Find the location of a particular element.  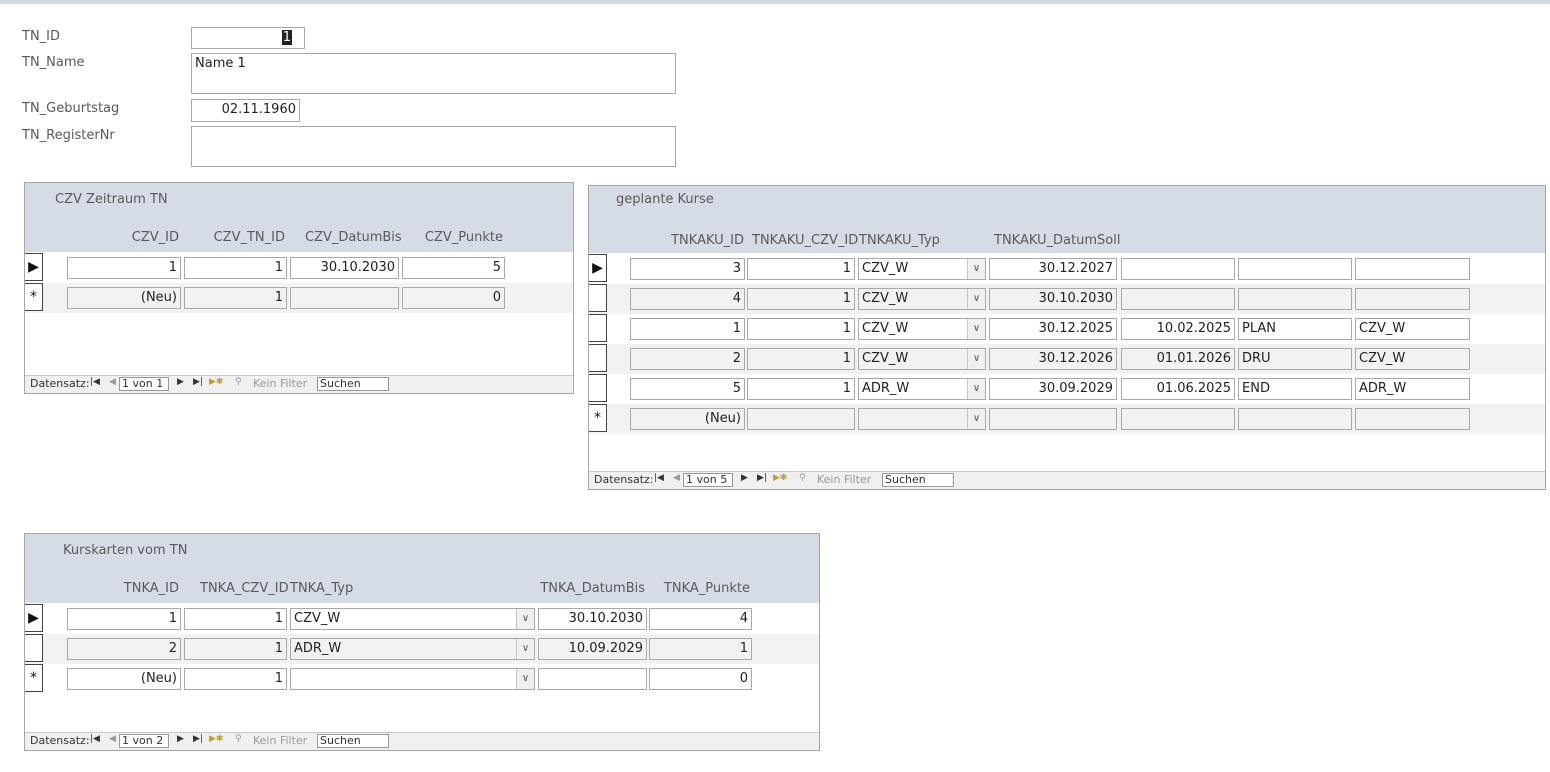

tn-id-field: 1 is located at coordinates (248, 38).